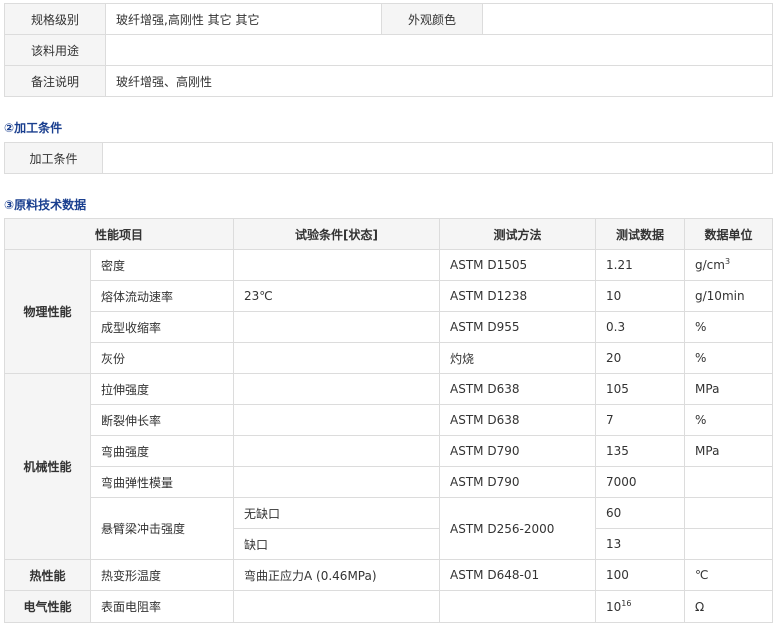 The height and width of the screenshot is (632, 773). What do you see at coordinates (47, 311) in the screenshot?
I see `category-physical: 物理性能` at bounding box center [47, 311].